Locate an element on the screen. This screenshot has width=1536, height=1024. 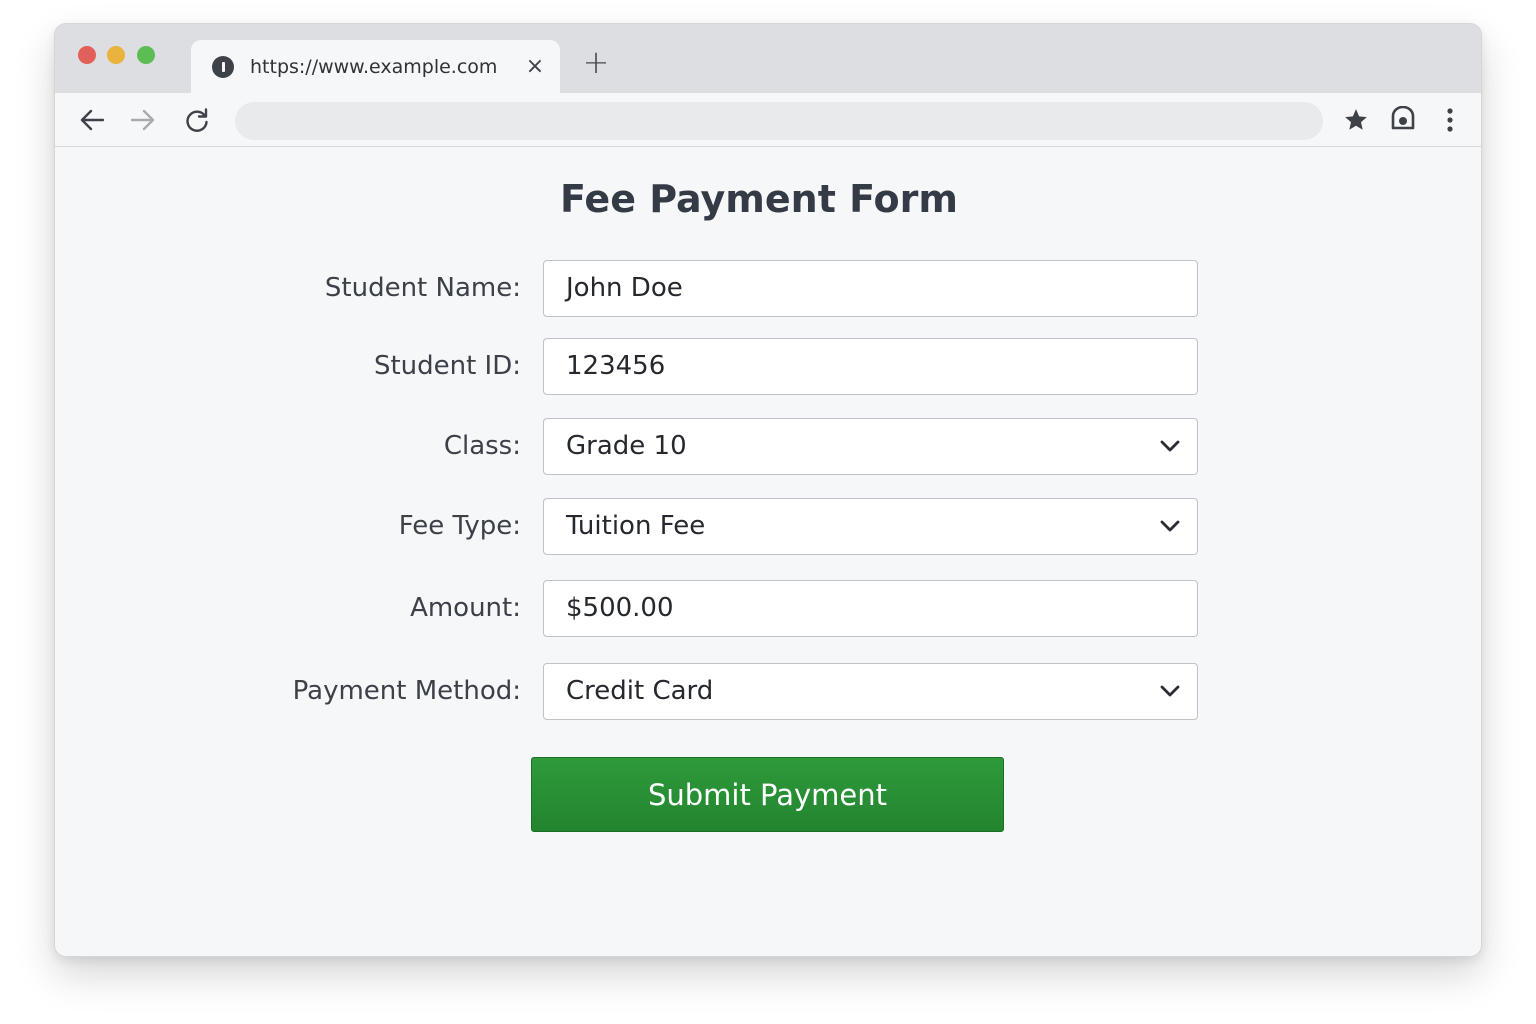
student-name-row: Student Name: John Doe is located at coordinates (768, 288).